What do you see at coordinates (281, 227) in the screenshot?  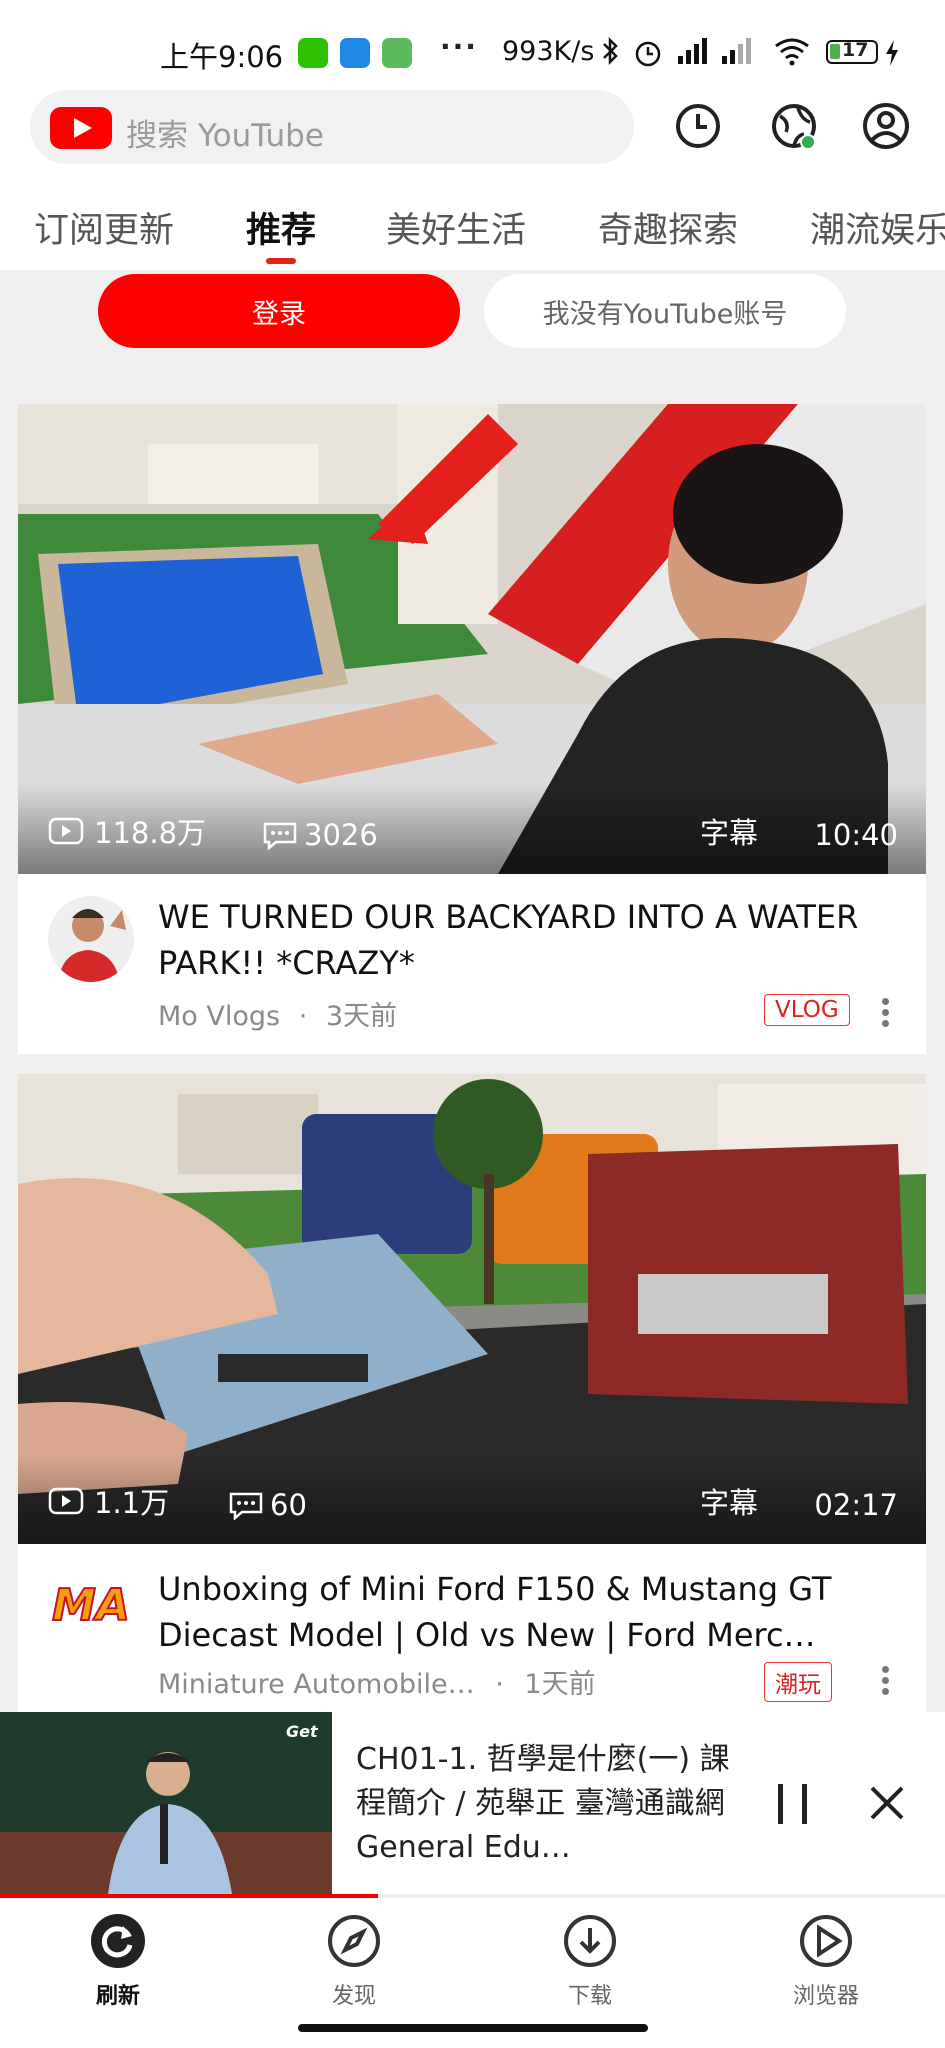 I see `tab-recommended: 推荐` at bounding box center [281, 227].